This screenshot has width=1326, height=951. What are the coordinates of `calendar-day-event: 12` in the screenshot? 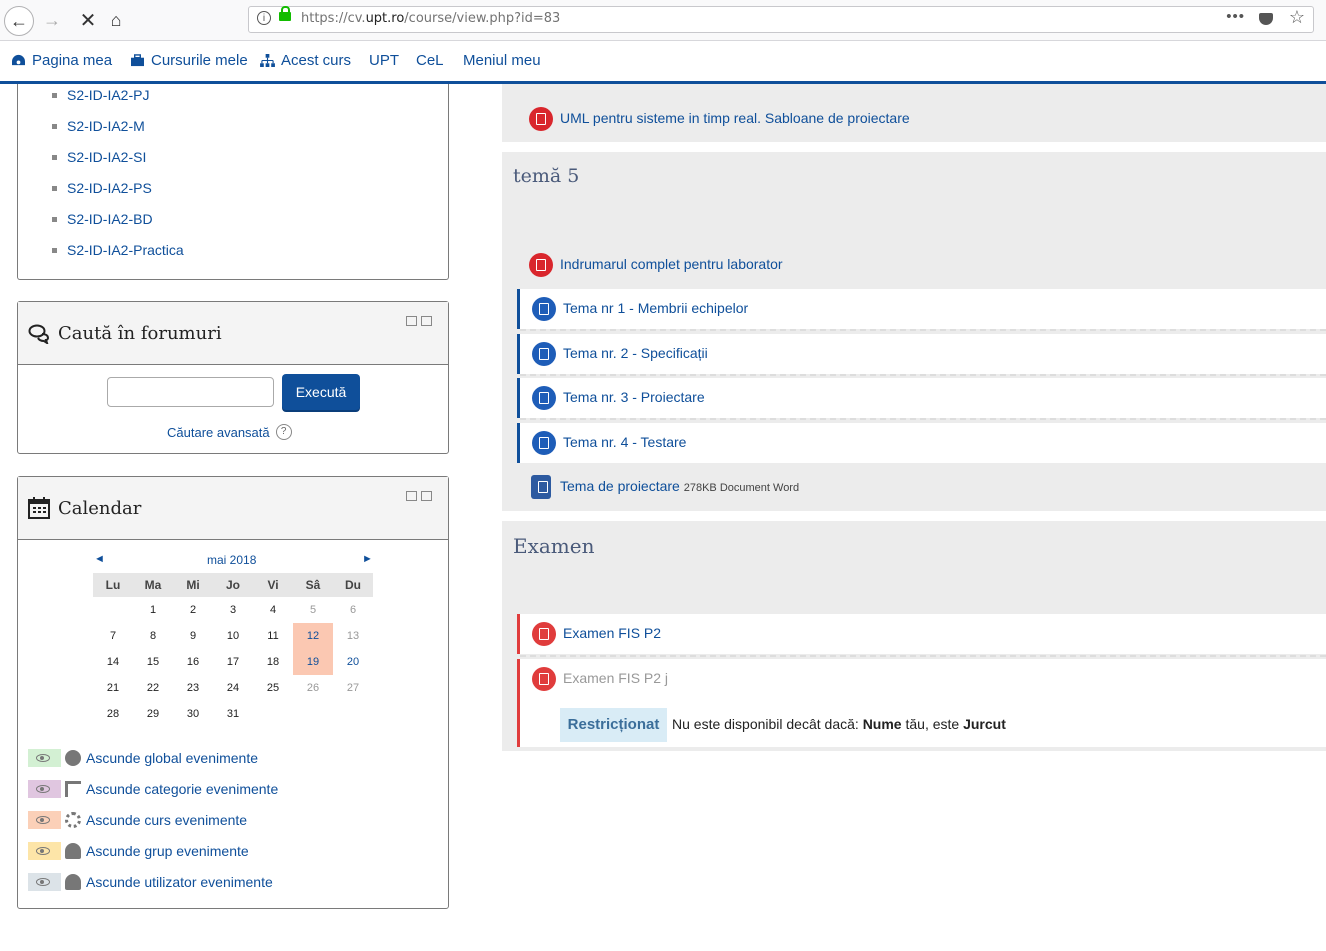 It's located at (313, 636).